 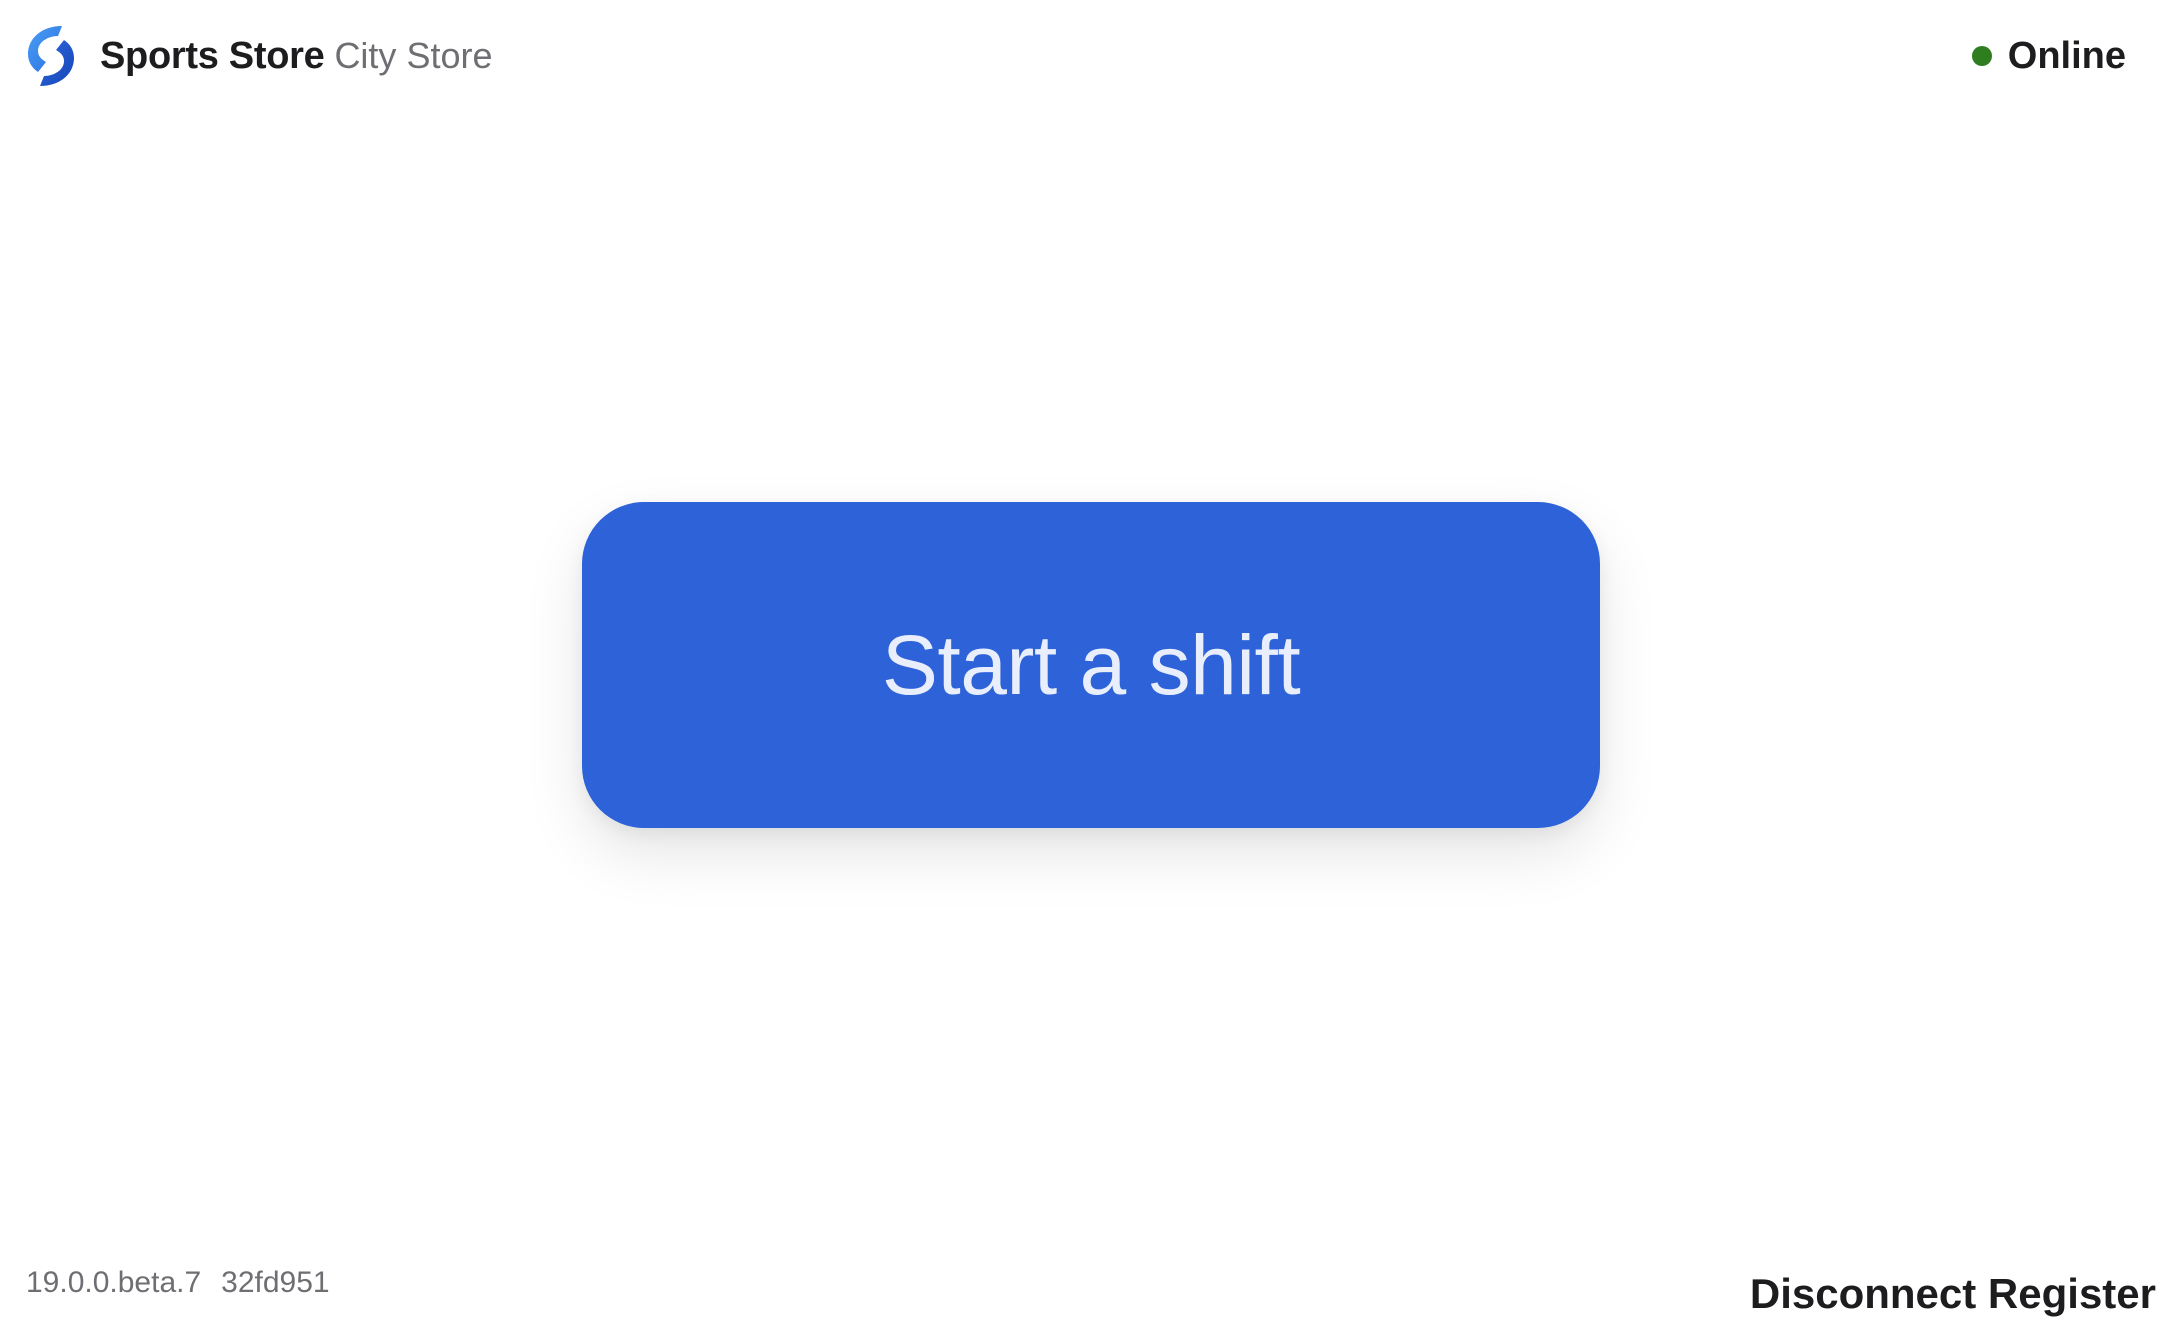 What do you see at coordinates (1953, 1294) in the screenshot?
I see `disconnect-register-button: Disconnect Register` at bounding box center [1953, 1294].